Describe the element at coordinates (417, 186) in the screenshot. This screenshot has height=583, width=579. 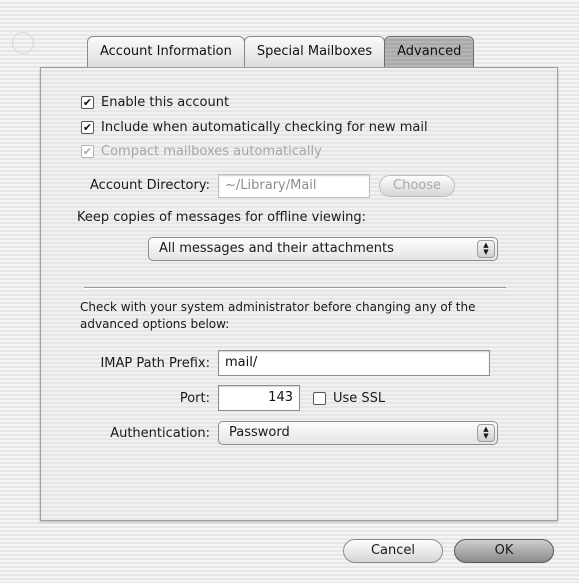
I see `choose-button: Choose` at that location.